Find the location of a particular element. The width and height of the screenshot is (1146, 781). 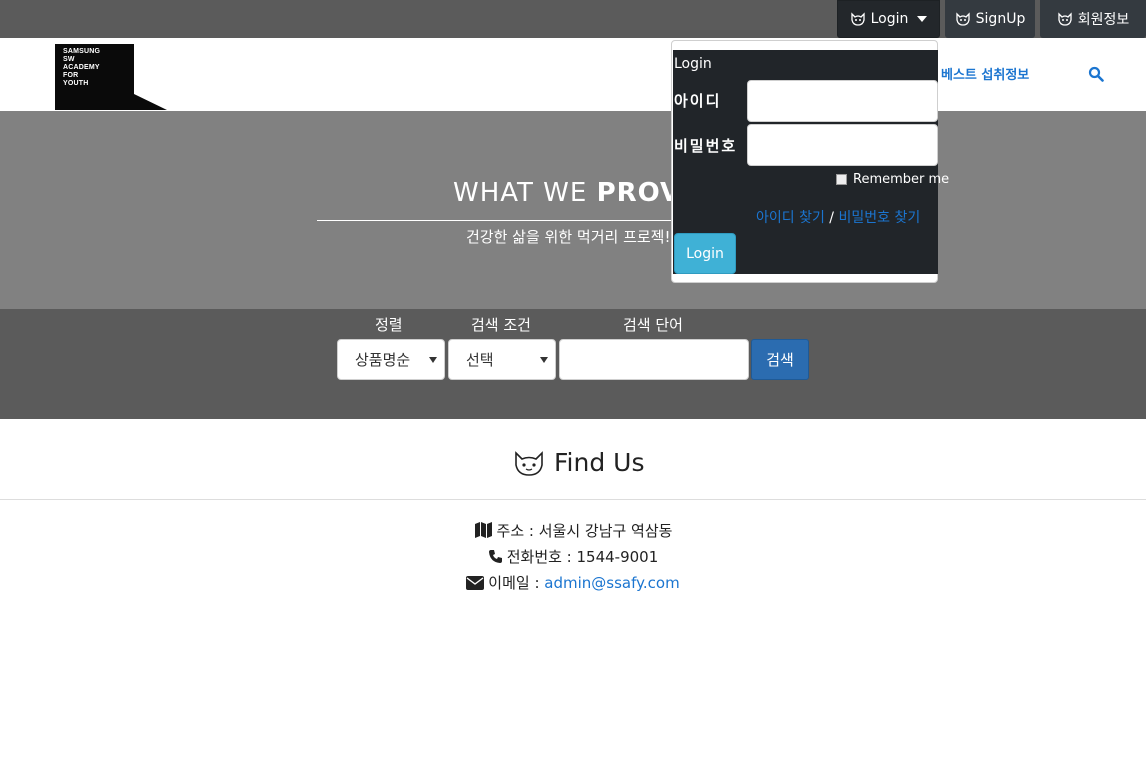

logo-text: SAMSUNG SW ACADEMY FOR YOUTH is located at coordinates (82, 67).